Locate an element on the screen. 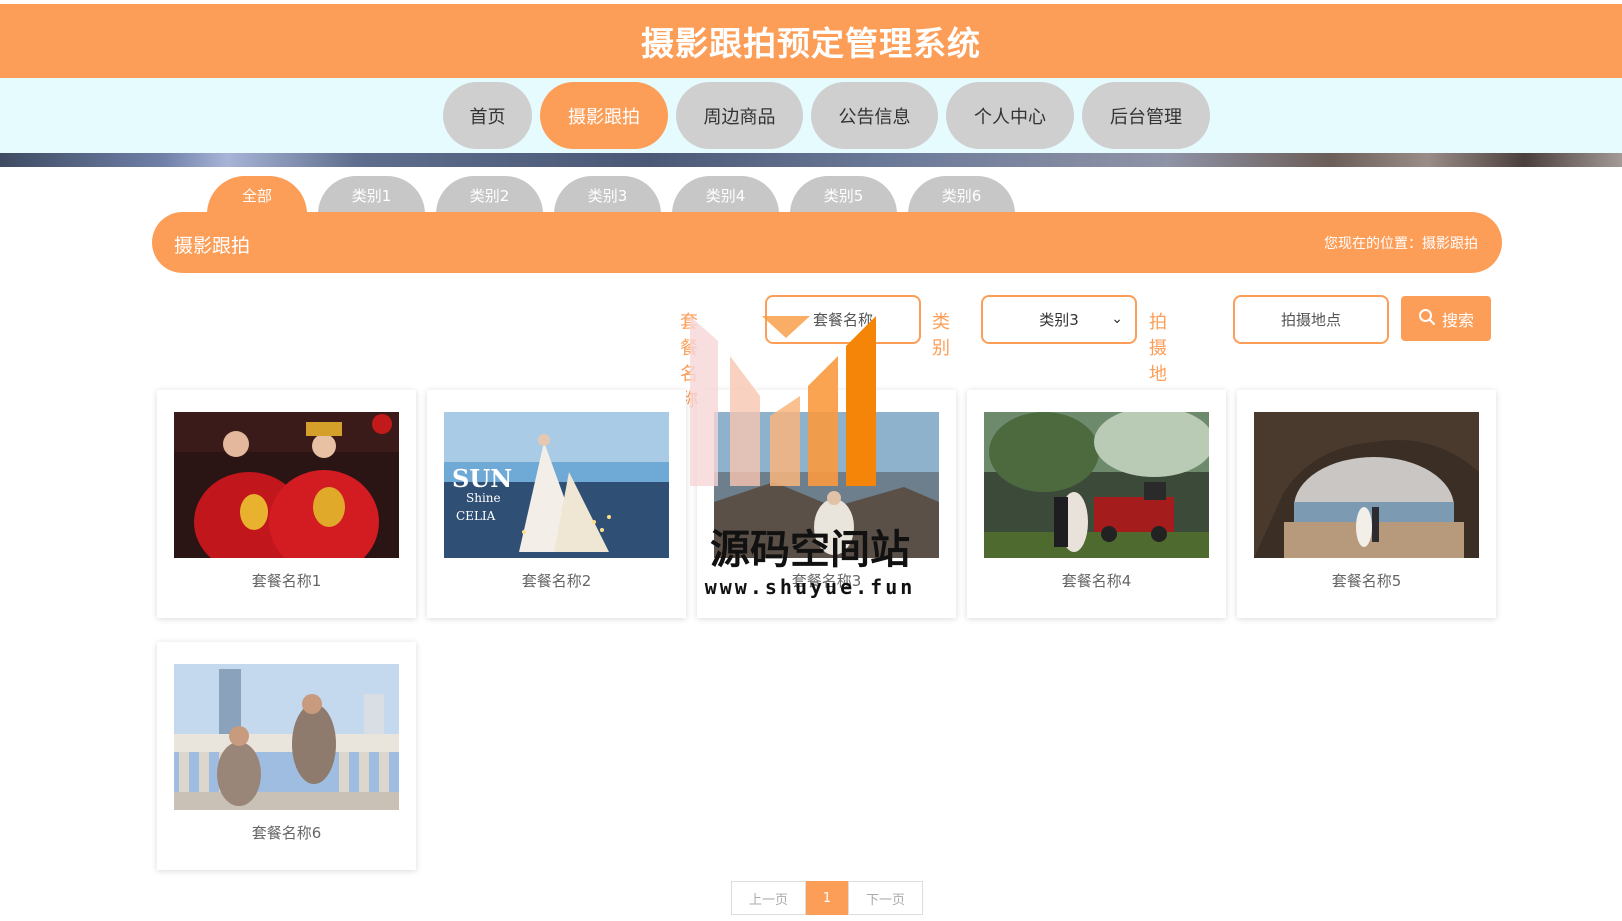 The width and height of the screenshot is (1622, 921). package-name-input is located at coordinates (843, 319).